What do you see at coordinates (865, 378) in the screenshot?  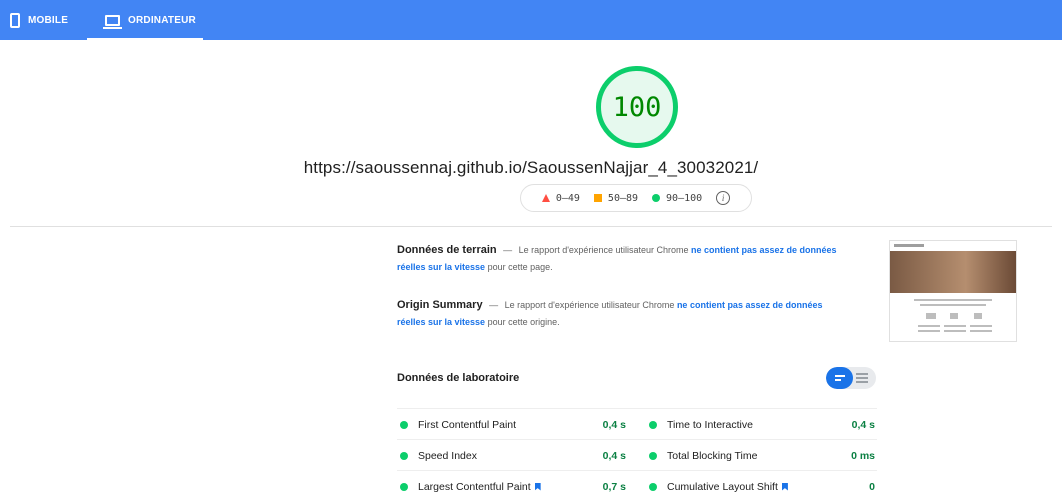 I see `expanded-view-icon` at bounding box center [865, 378].